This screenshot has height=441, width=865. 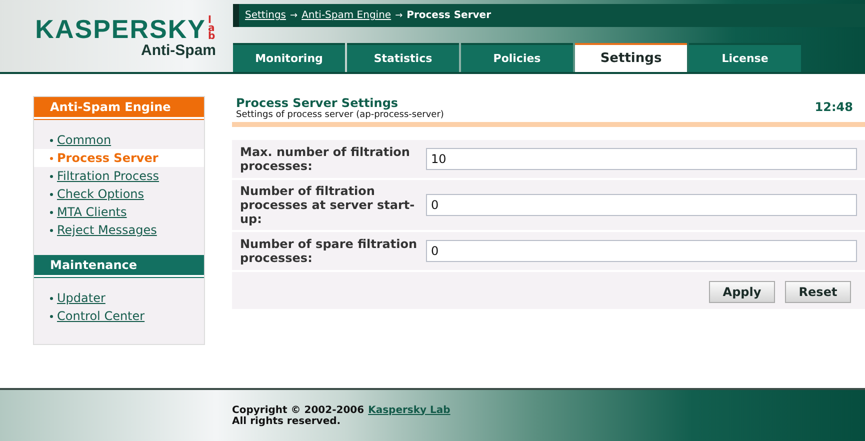 What do you see at coordinates (631, 57) in the screenshot?
I see `nav-tab: Settings` at bounding box center [631, 57].